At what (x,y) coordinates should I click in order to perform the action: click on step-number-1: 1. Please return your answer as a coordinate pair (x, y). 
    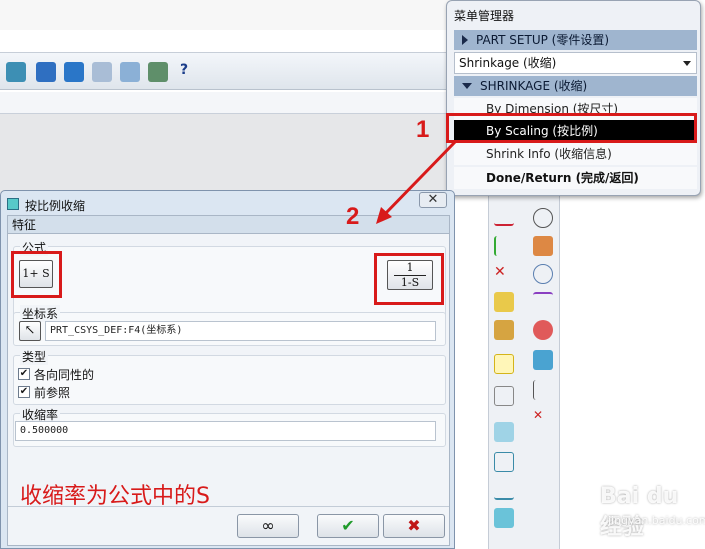
    Looking at the image, I should click on (423, 129).